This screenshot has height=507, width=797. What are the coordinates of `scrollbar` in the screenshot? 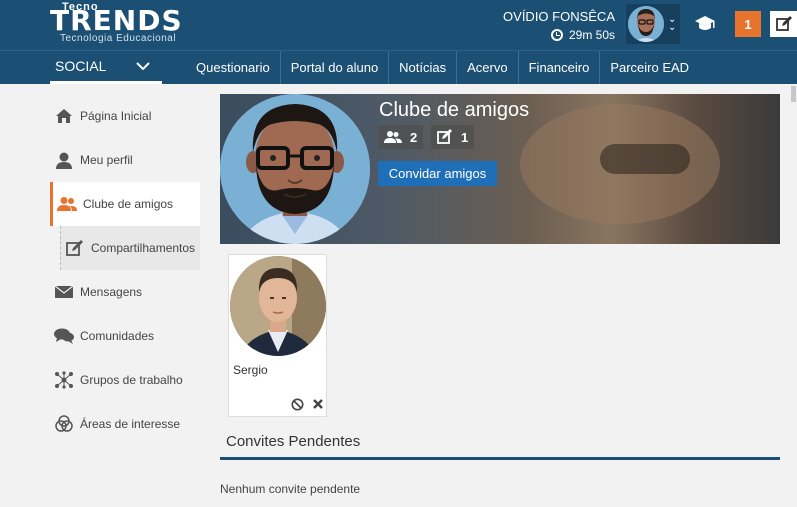 It's located at (793, 295).